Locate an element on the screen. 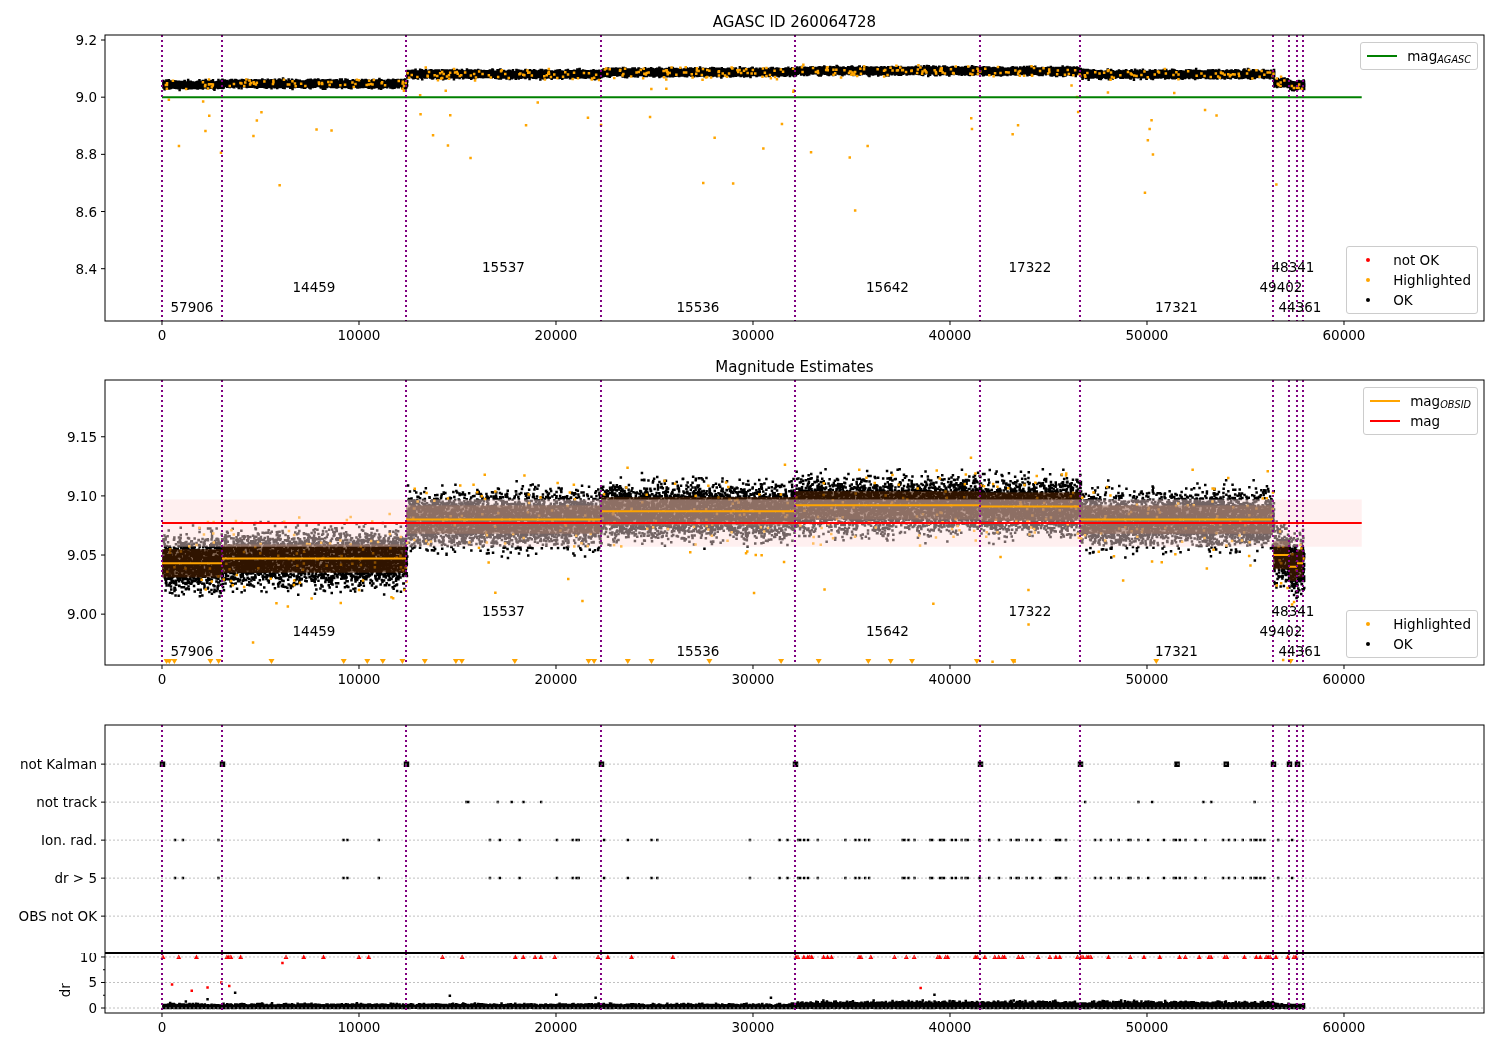  tick-label: 9.10 is located at coordinates (81, 495).